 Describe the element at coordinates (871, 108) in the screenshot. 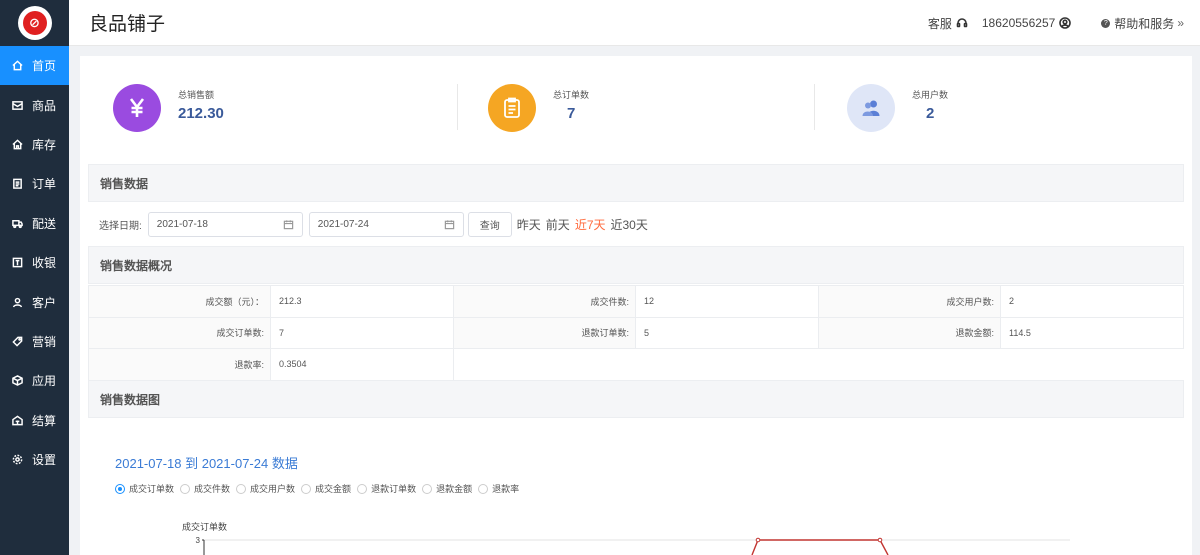

I see `users-icon` at that location.